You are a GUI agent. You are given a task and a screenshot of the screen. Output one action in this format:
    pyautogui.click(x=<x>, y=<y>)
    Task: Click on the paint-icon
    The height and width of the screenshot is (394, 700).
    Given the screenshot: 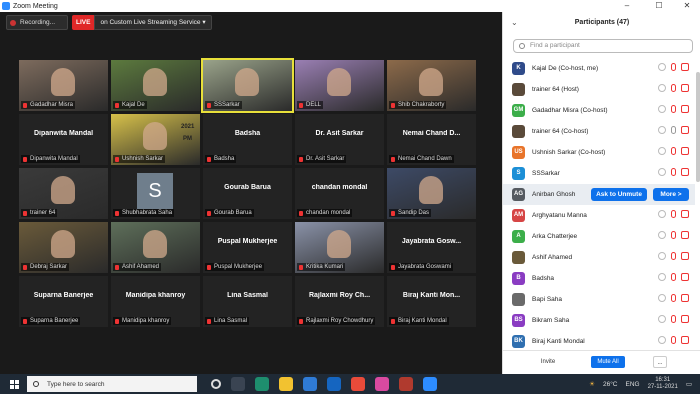 What is the action you would take?
    pyautogui.click(x=382, y=384)
    